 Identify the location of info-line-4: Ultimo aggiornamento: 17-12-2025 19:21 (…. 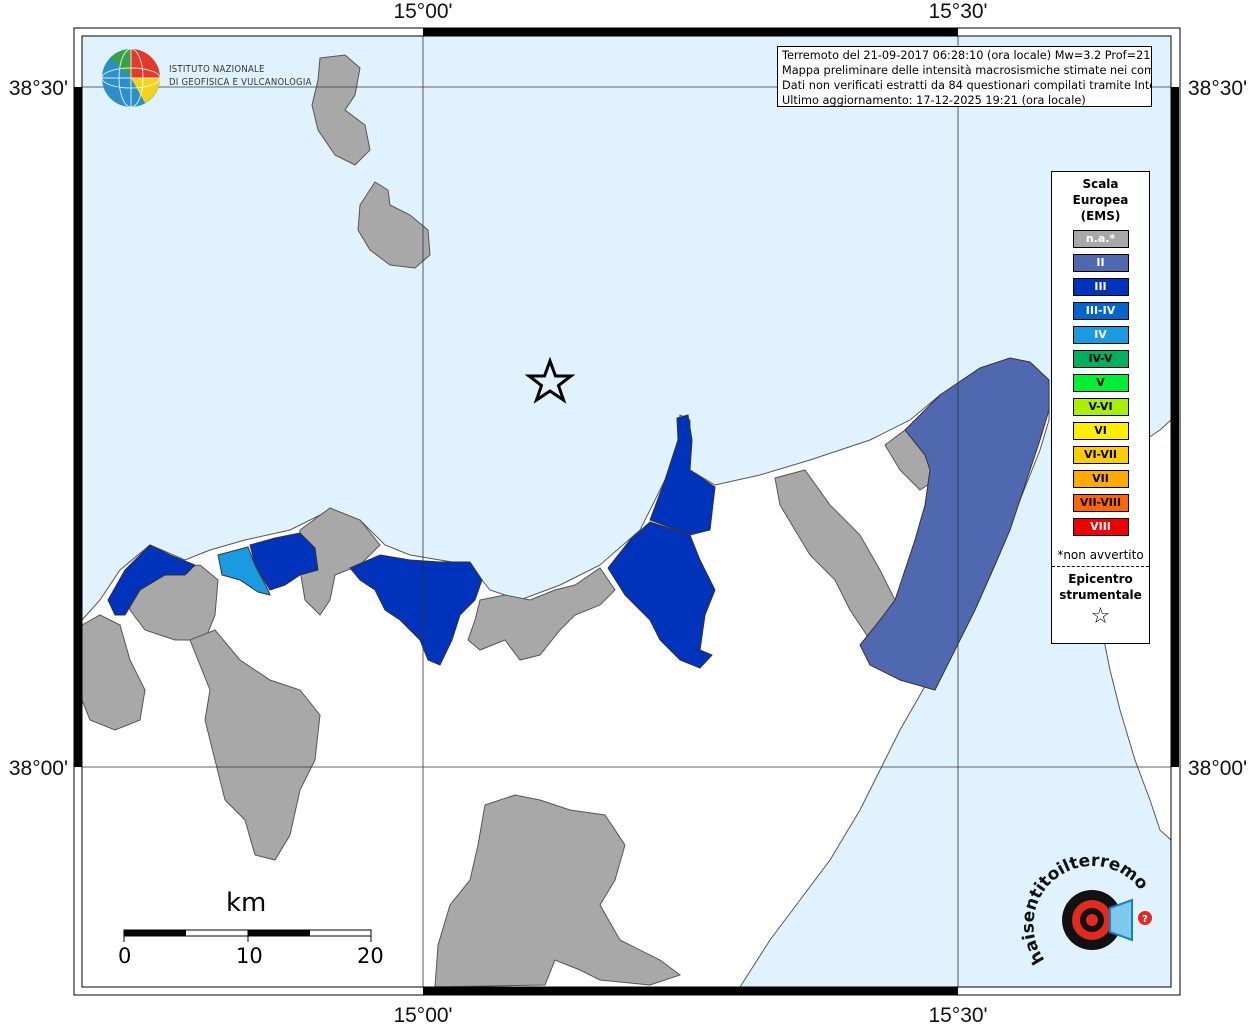
(934, 100).